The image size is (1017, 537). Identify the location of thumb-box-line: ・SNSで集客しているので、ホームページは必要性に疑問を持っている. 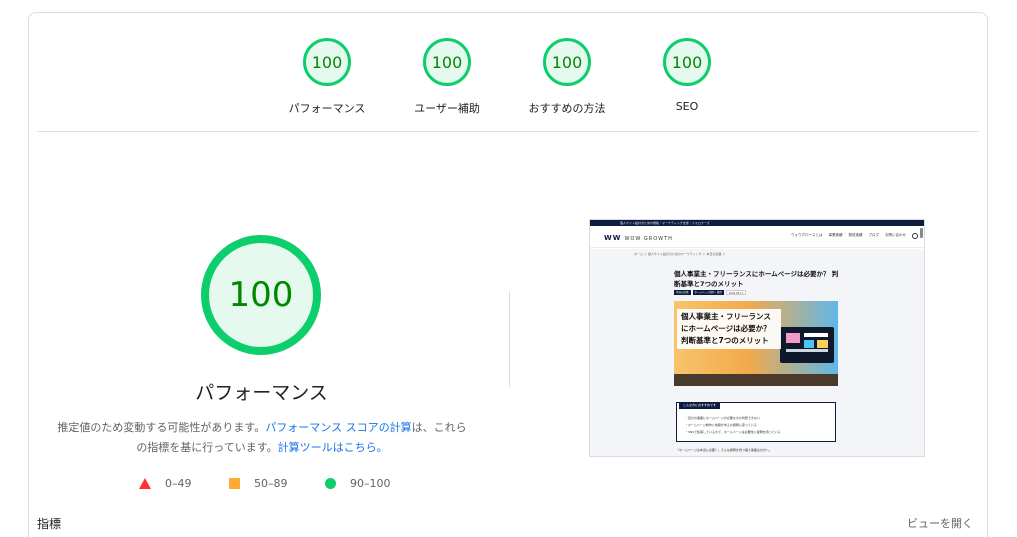
(733, 432).